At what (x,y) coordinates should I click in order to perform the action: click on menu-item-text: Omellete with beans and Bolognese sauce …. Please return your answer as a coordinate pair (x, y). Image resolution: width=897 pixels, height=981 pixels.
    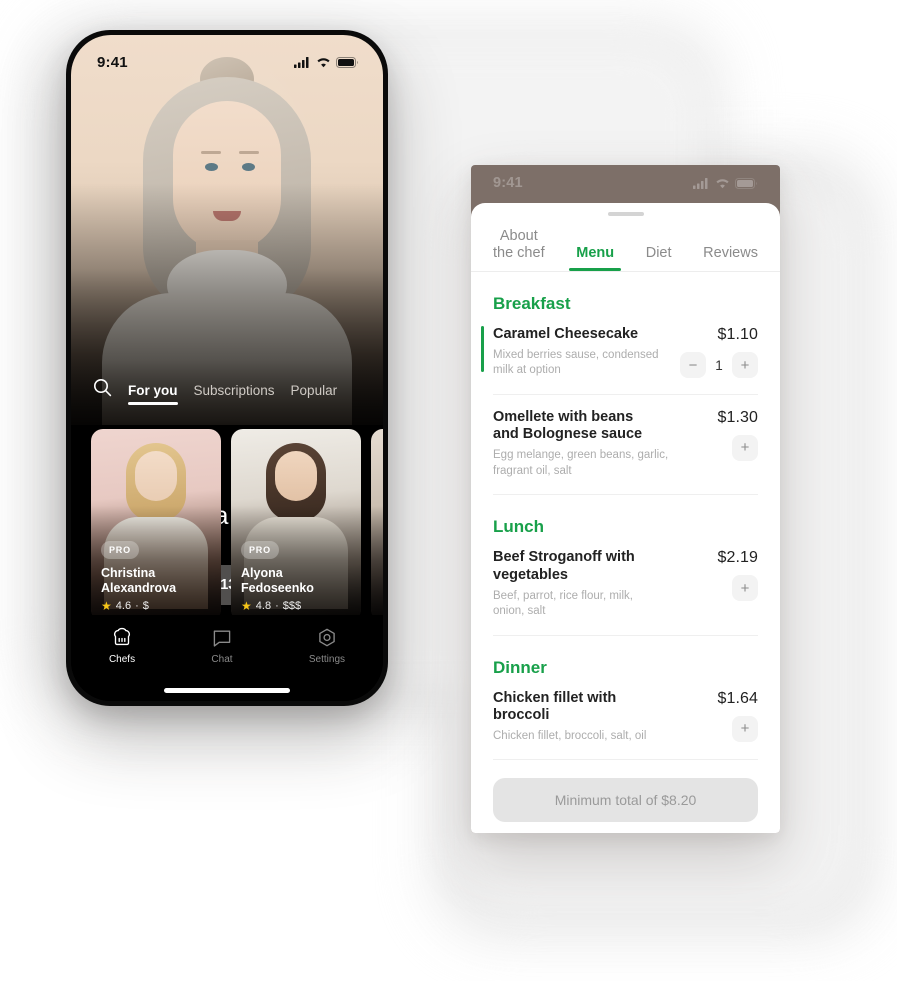
    Looking at the image, I should click on (582, 444).